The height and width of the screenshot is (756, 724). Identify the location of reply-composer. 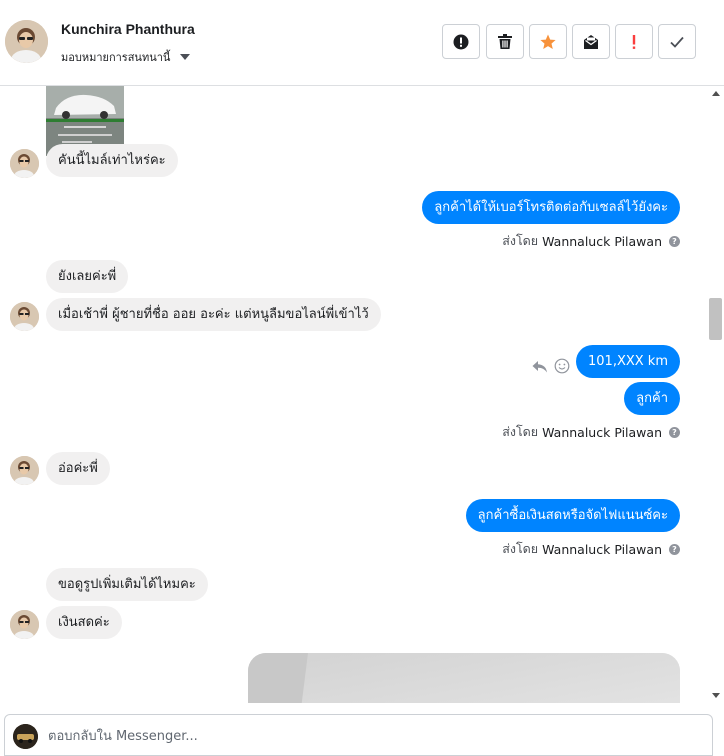
(358, 735).